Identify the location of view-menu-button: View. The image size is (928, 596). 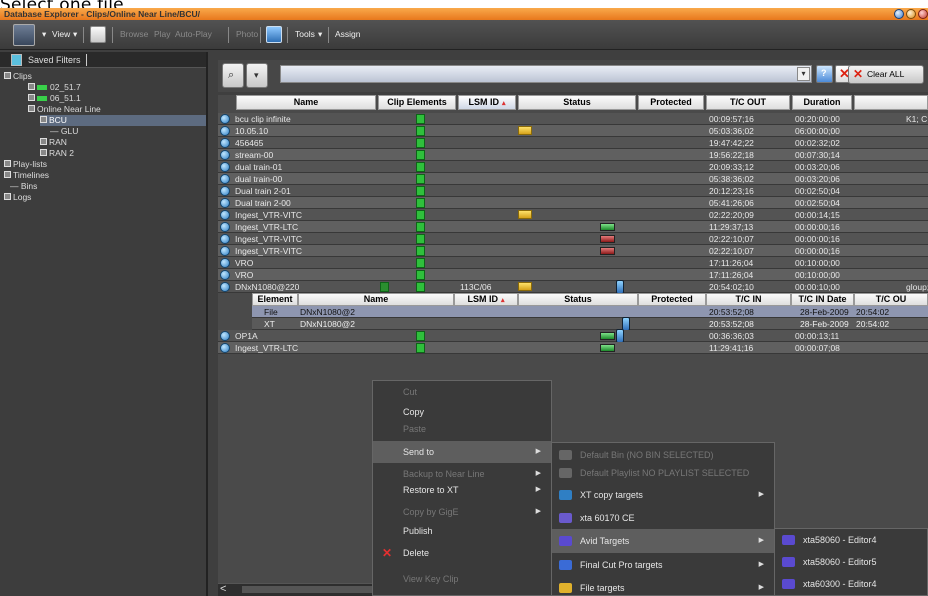
(61, 34).